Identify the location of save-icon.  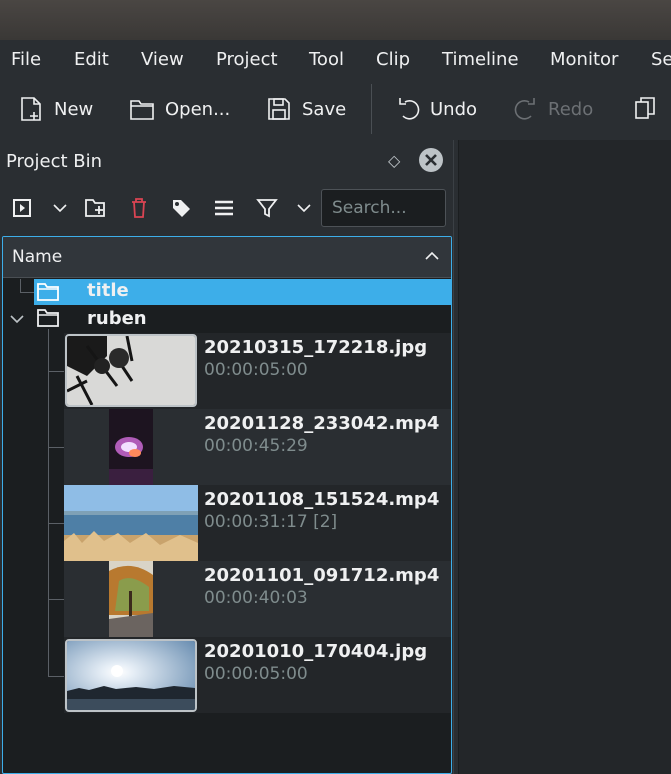
(279, 109).